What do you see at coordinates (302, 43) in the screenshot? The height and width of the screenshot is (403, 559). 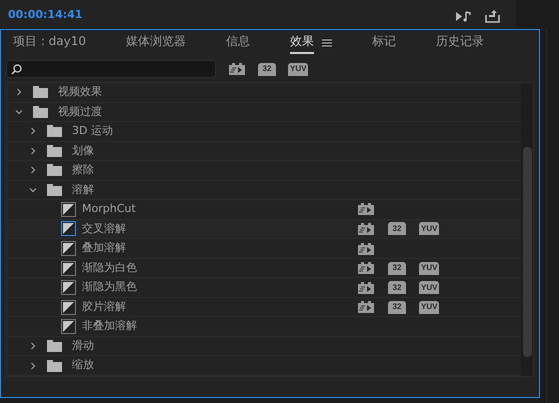 I see `panel-tab: 效果` at bounding box center [302, 43].